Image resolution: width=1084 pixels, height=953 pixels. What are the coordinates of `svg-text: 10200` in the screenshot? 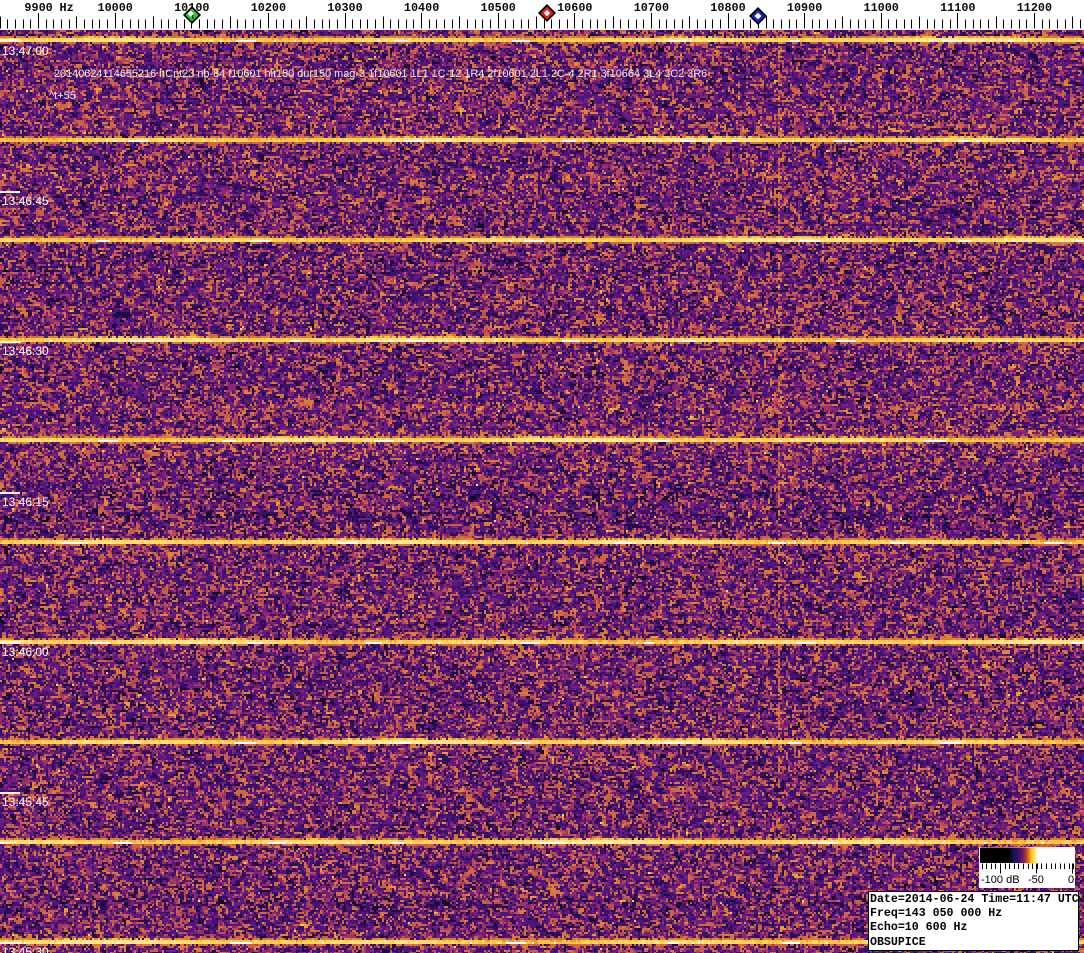 It's located at (268, 8).